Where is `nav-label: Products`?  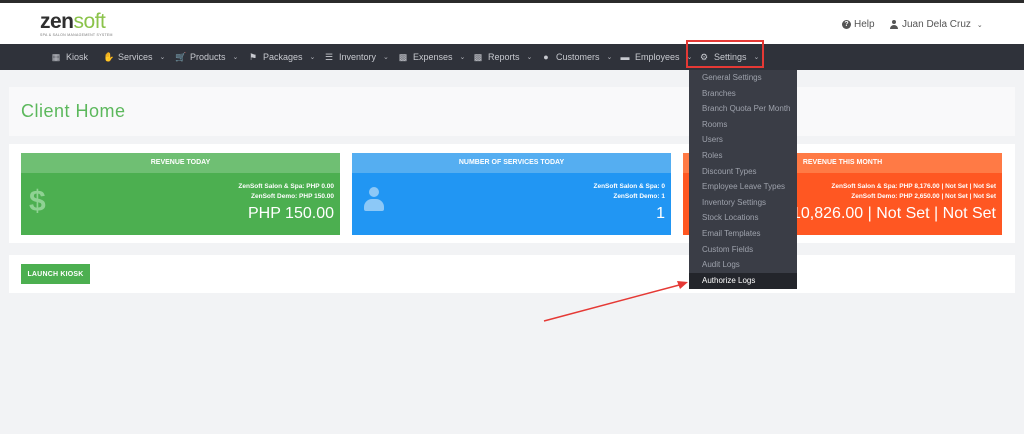
nav-label: Products is located at coordinates (208, 57).